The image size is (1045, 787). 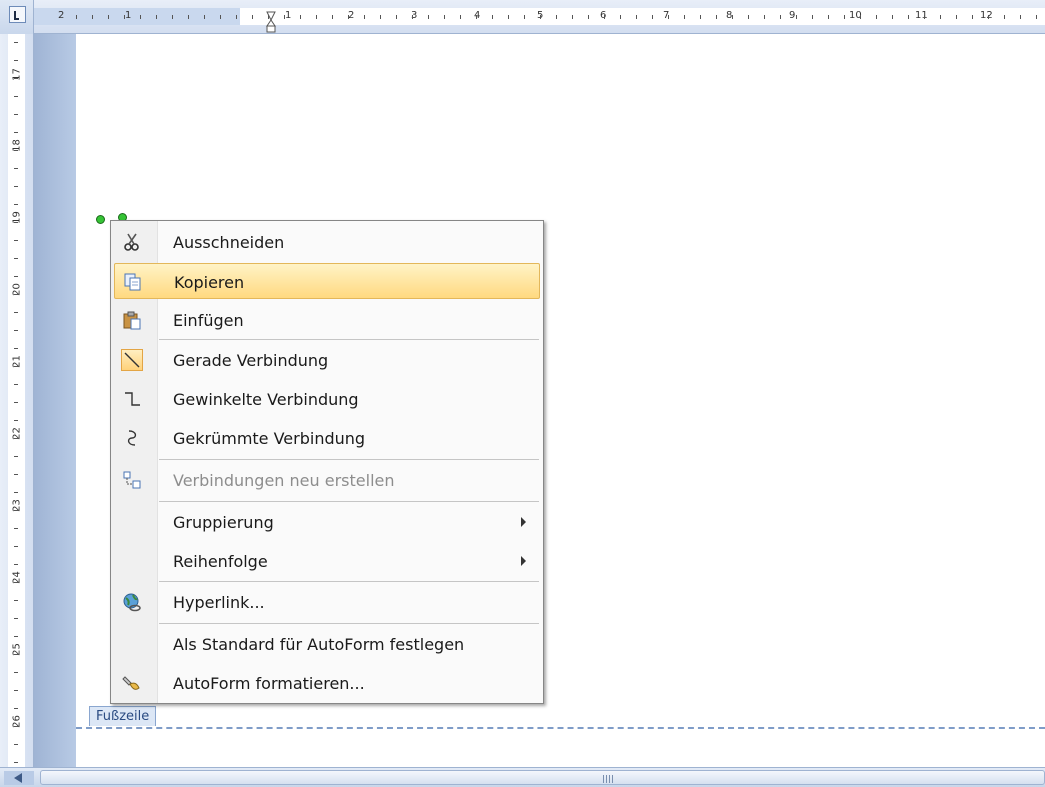 I want to click on ruler-tick-label: 22, so click(x=17, y=433).